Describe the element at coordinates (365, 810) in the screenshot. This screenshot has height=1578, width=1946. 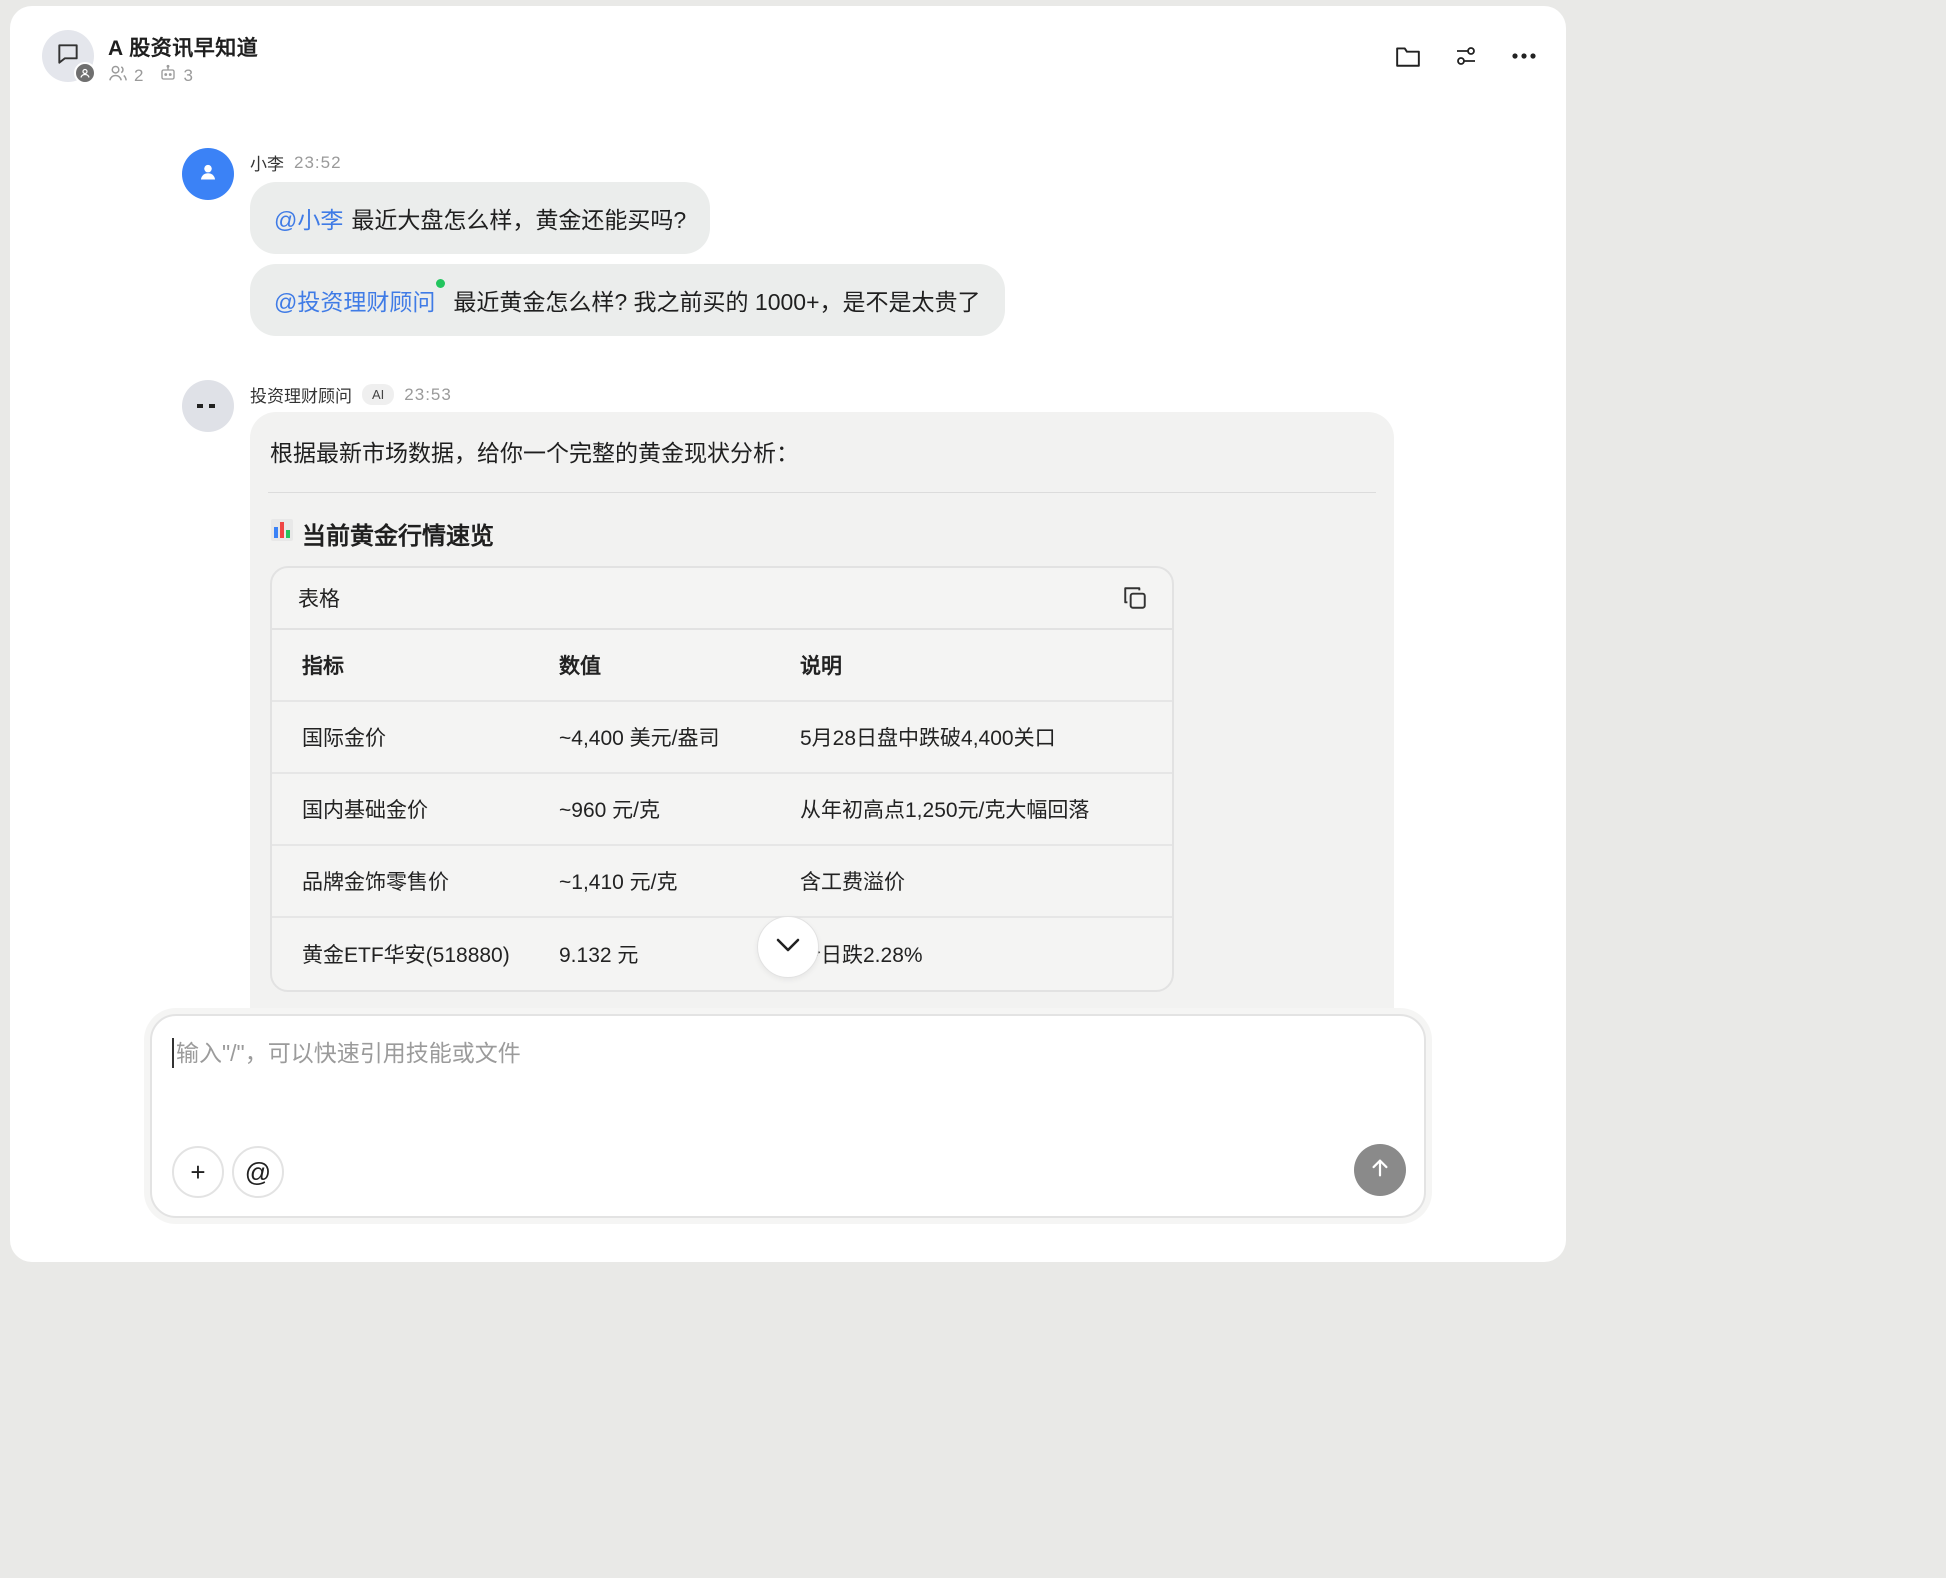
I see `table-cell: 国内基础金价` at that location.